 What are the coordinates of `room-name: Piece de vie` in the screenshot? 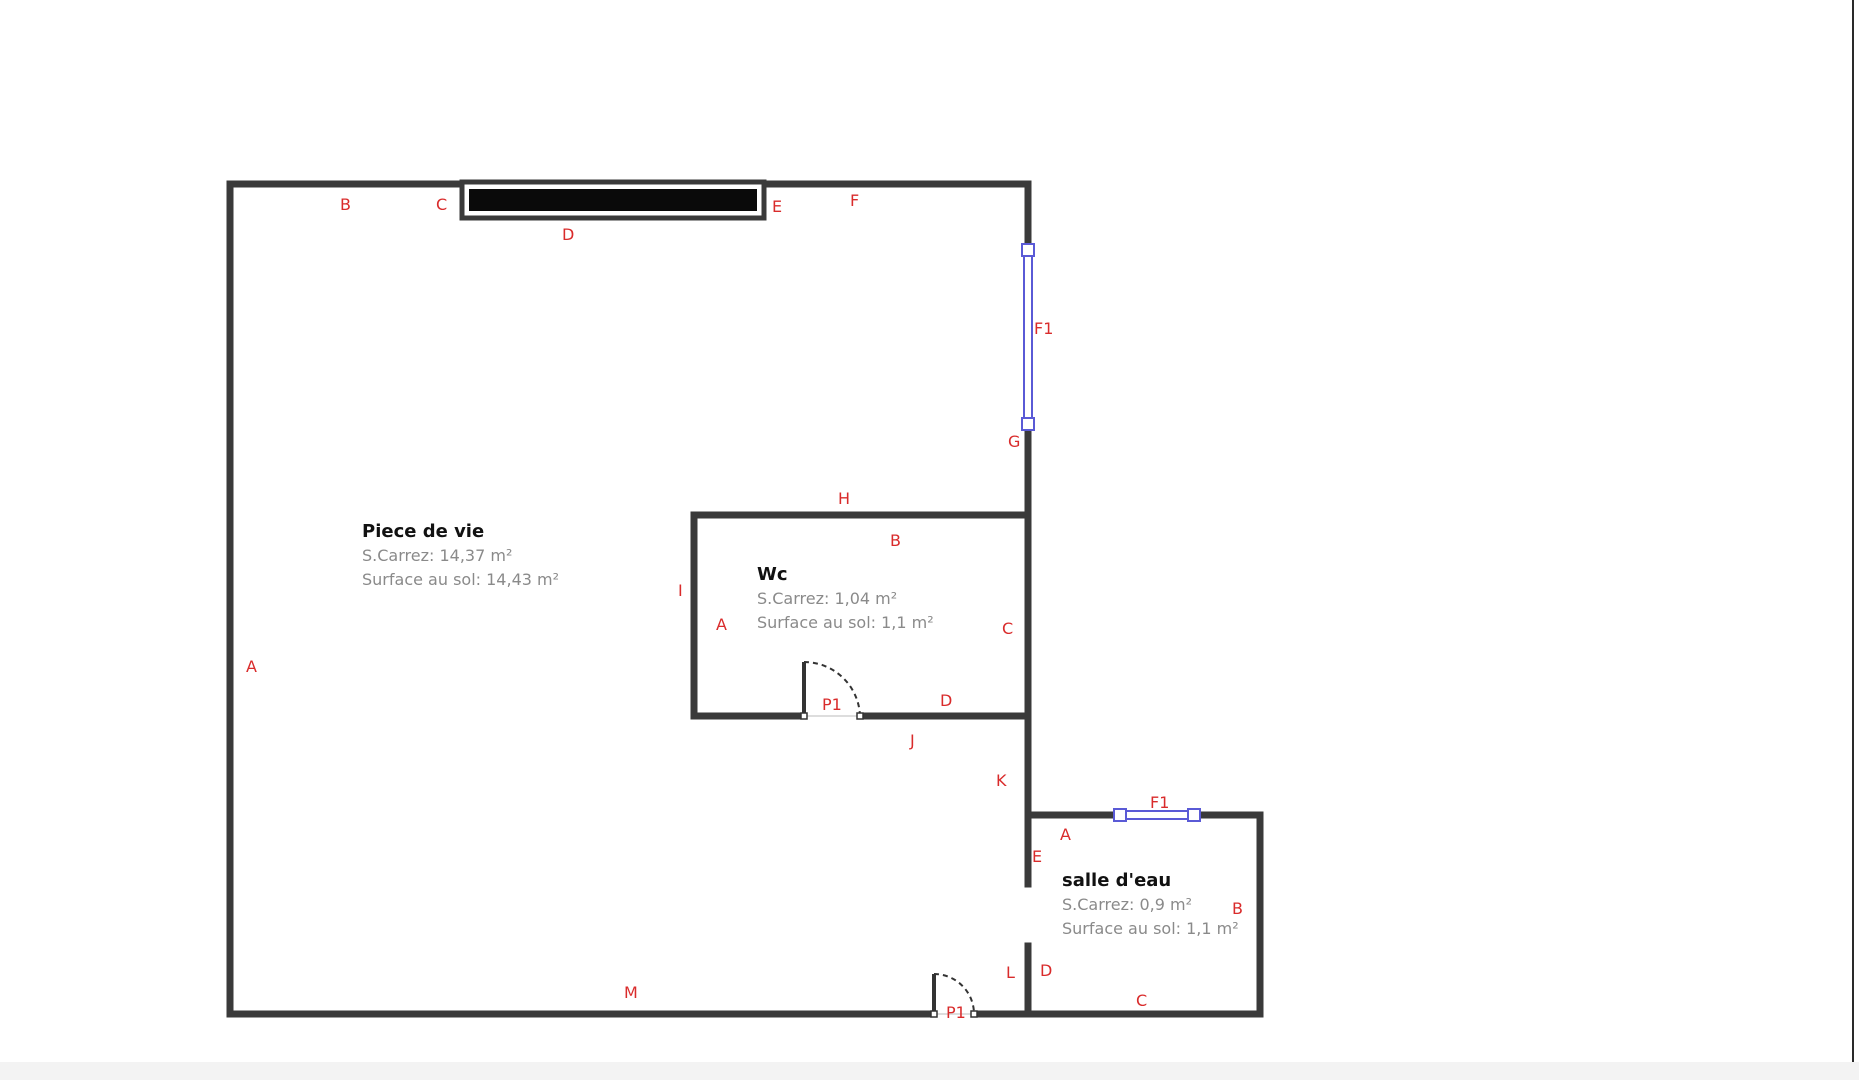 It's located at (423, 531).